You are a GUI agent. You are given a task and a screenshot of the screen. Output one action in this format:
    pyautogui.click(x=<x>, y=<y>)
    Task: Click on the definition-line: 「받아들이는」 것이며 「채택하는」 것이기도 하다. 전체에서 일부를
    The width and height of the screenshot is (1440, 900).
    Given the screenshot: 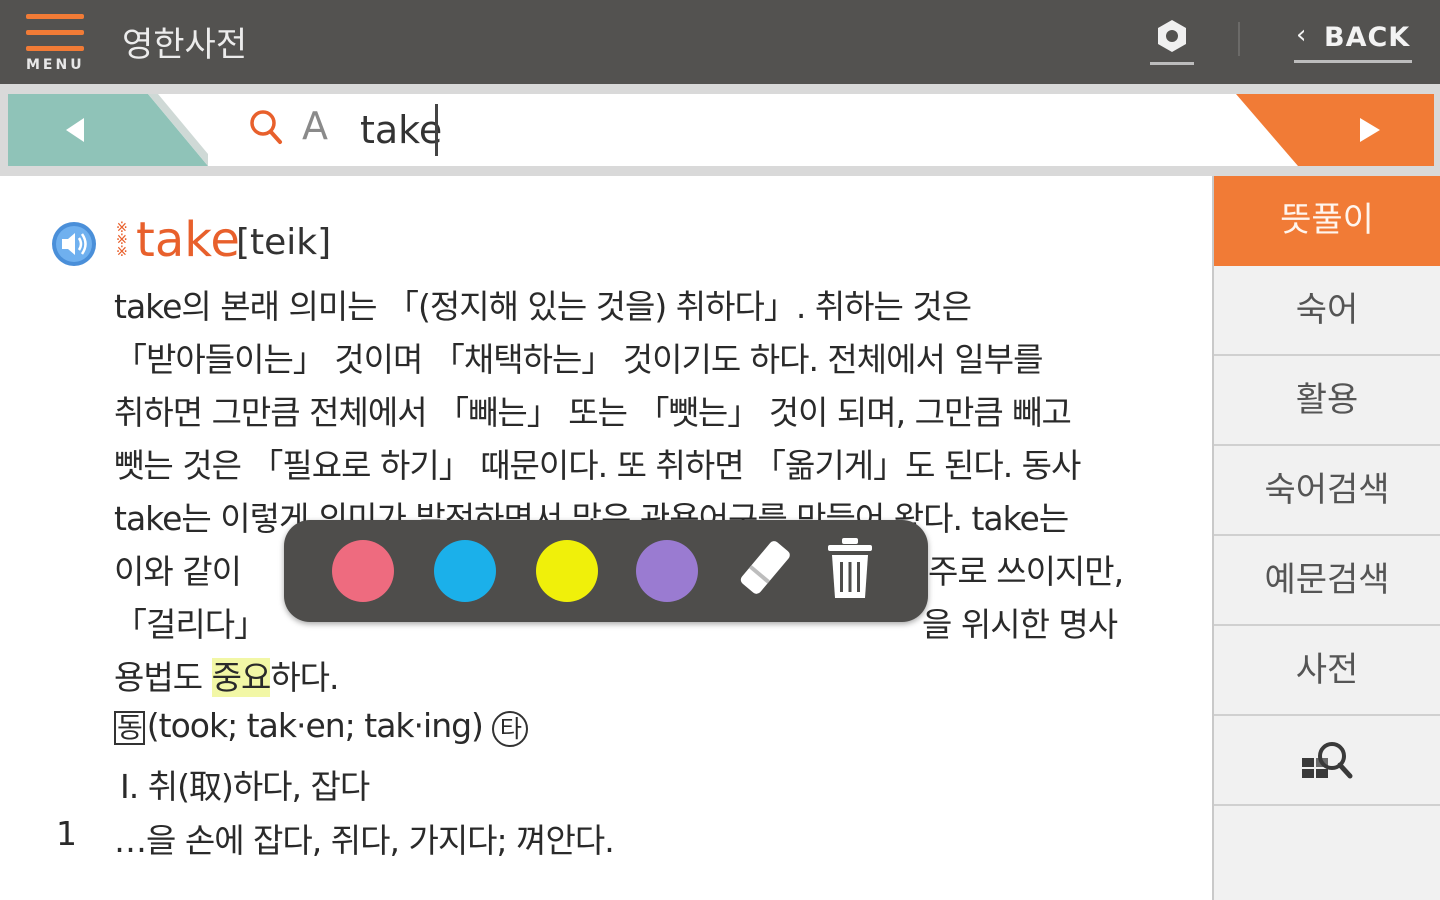 What is the action you would take?
    pyautogui.click(x=578, y=359)
    